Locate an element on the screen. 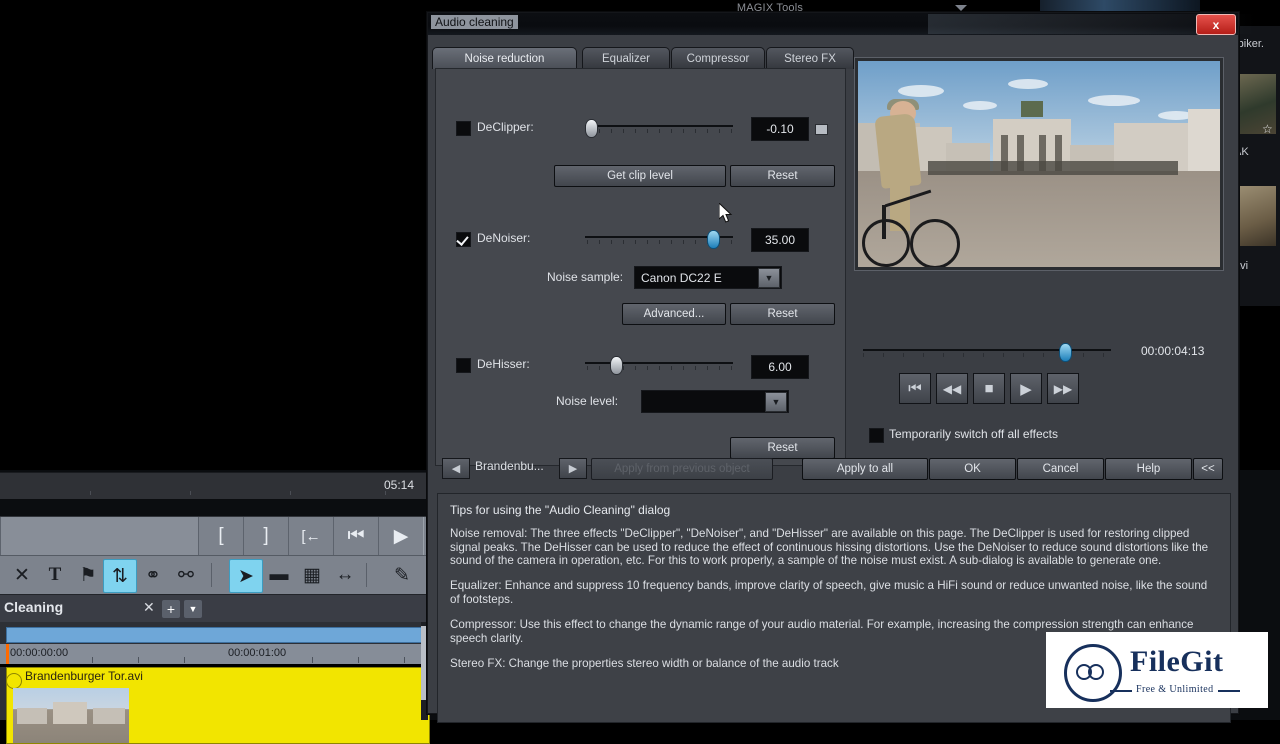  stretch-mode-tool: ↔ is located at coordinates (345, 575).